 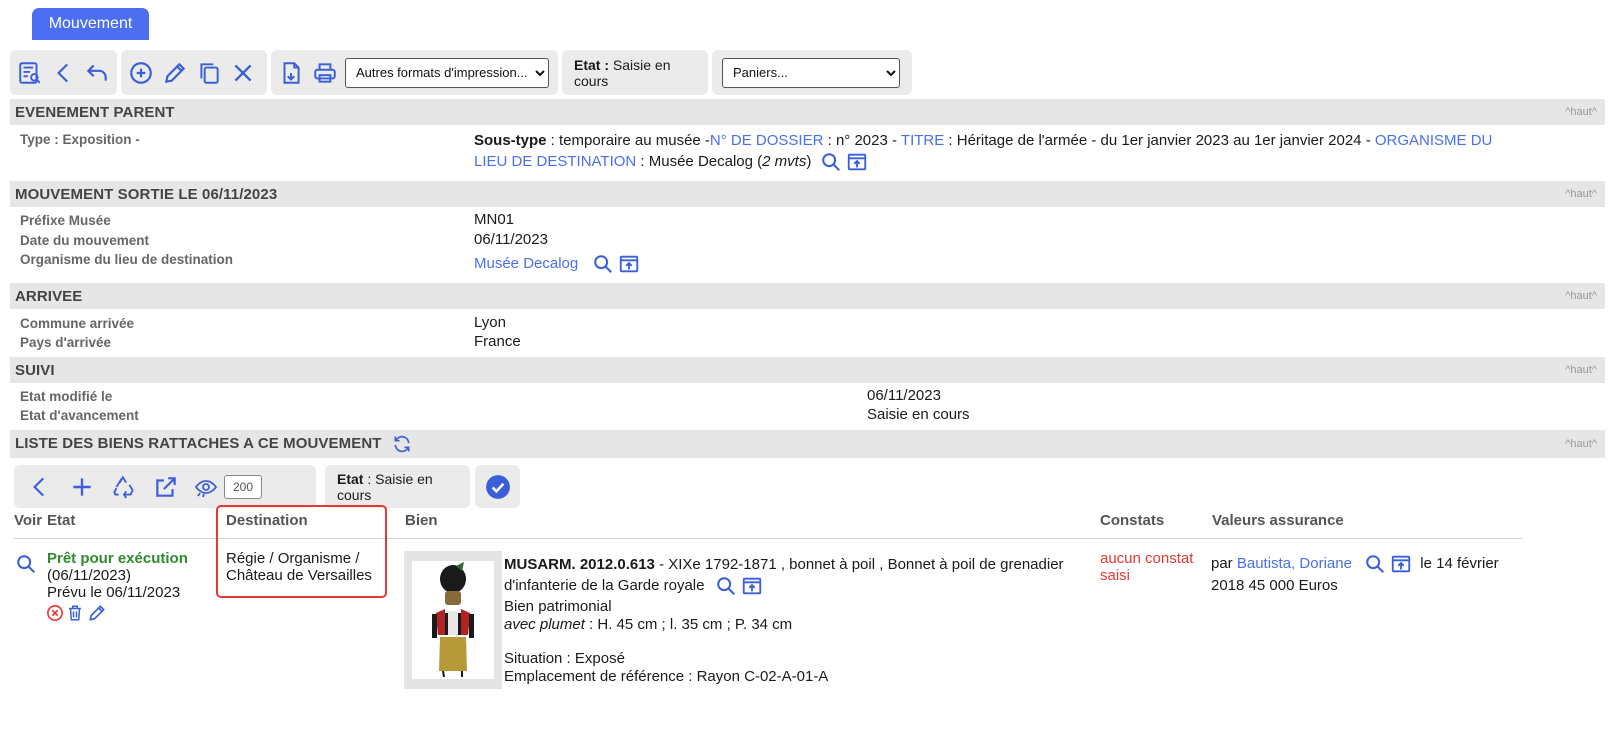 What do you see at coordinates (1147, 558) in the screenshot?
I see `constat-text: aucun constat` at bounding box center [1147, 558].